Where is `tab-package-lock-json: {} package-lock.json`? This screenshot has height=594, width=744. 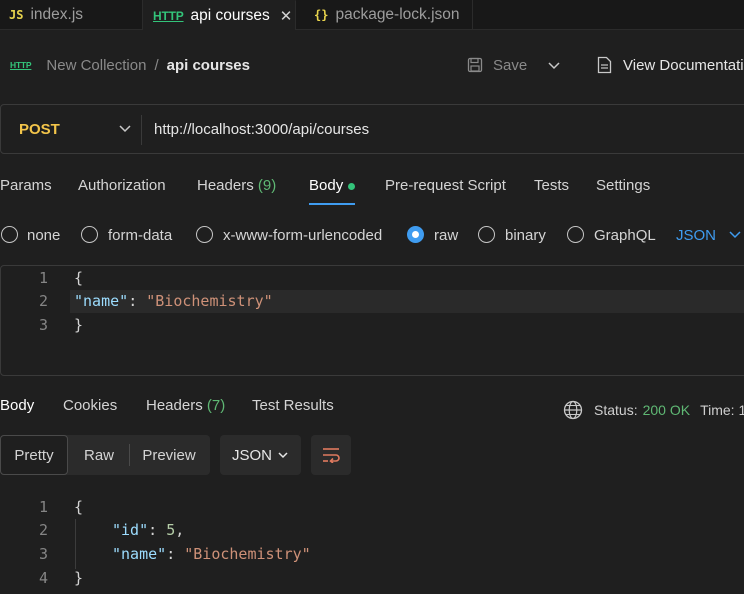
tab-package-lock-json: {} package-lock.json is located at coordinates (384, 14).